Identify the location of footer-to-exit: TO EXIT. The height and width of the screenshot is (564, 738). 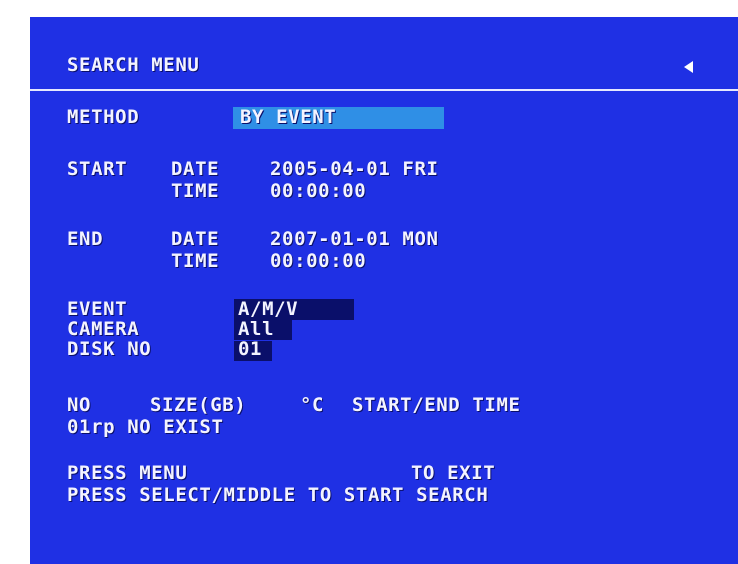
(453, 473).